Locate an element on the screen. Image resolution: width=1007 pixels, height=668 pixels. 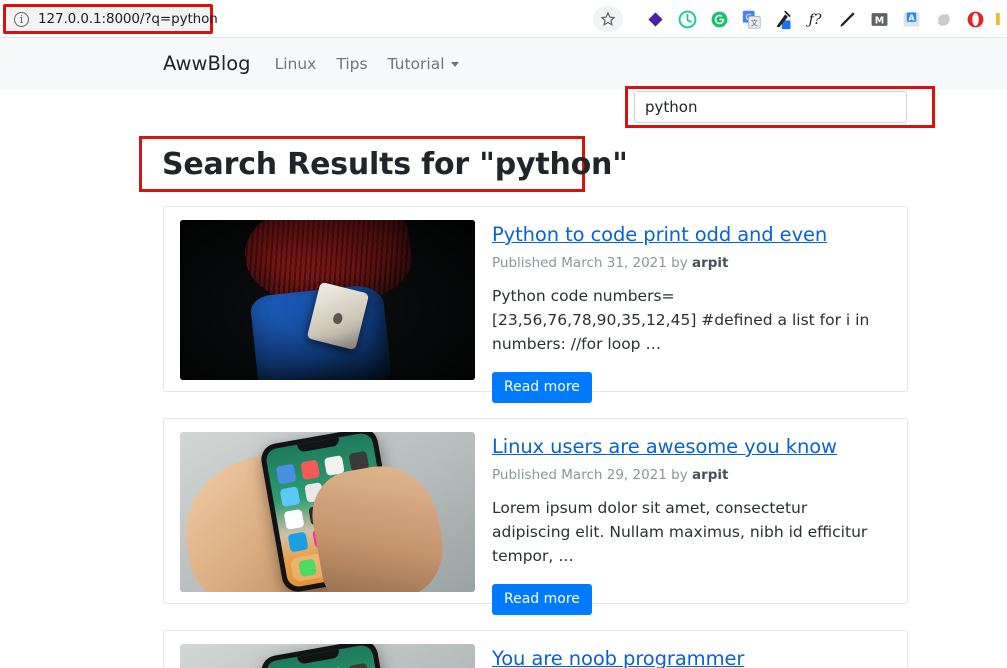
navbar-links: Linux Tips Tutorial is located at coordinates (367, 64).